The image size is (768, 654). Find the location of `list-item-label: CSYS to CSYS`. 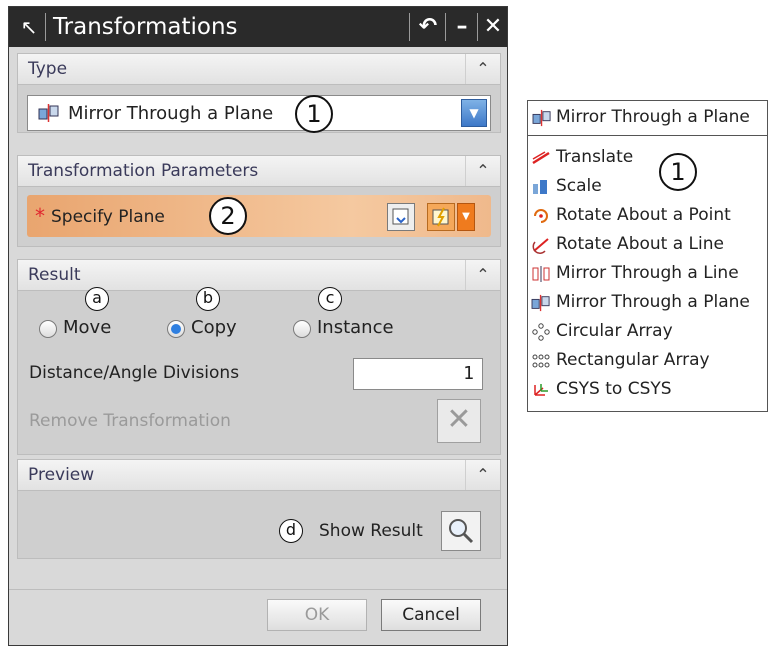

list-item-label: CSYS to CSYS is located at coordinates (614, 389).